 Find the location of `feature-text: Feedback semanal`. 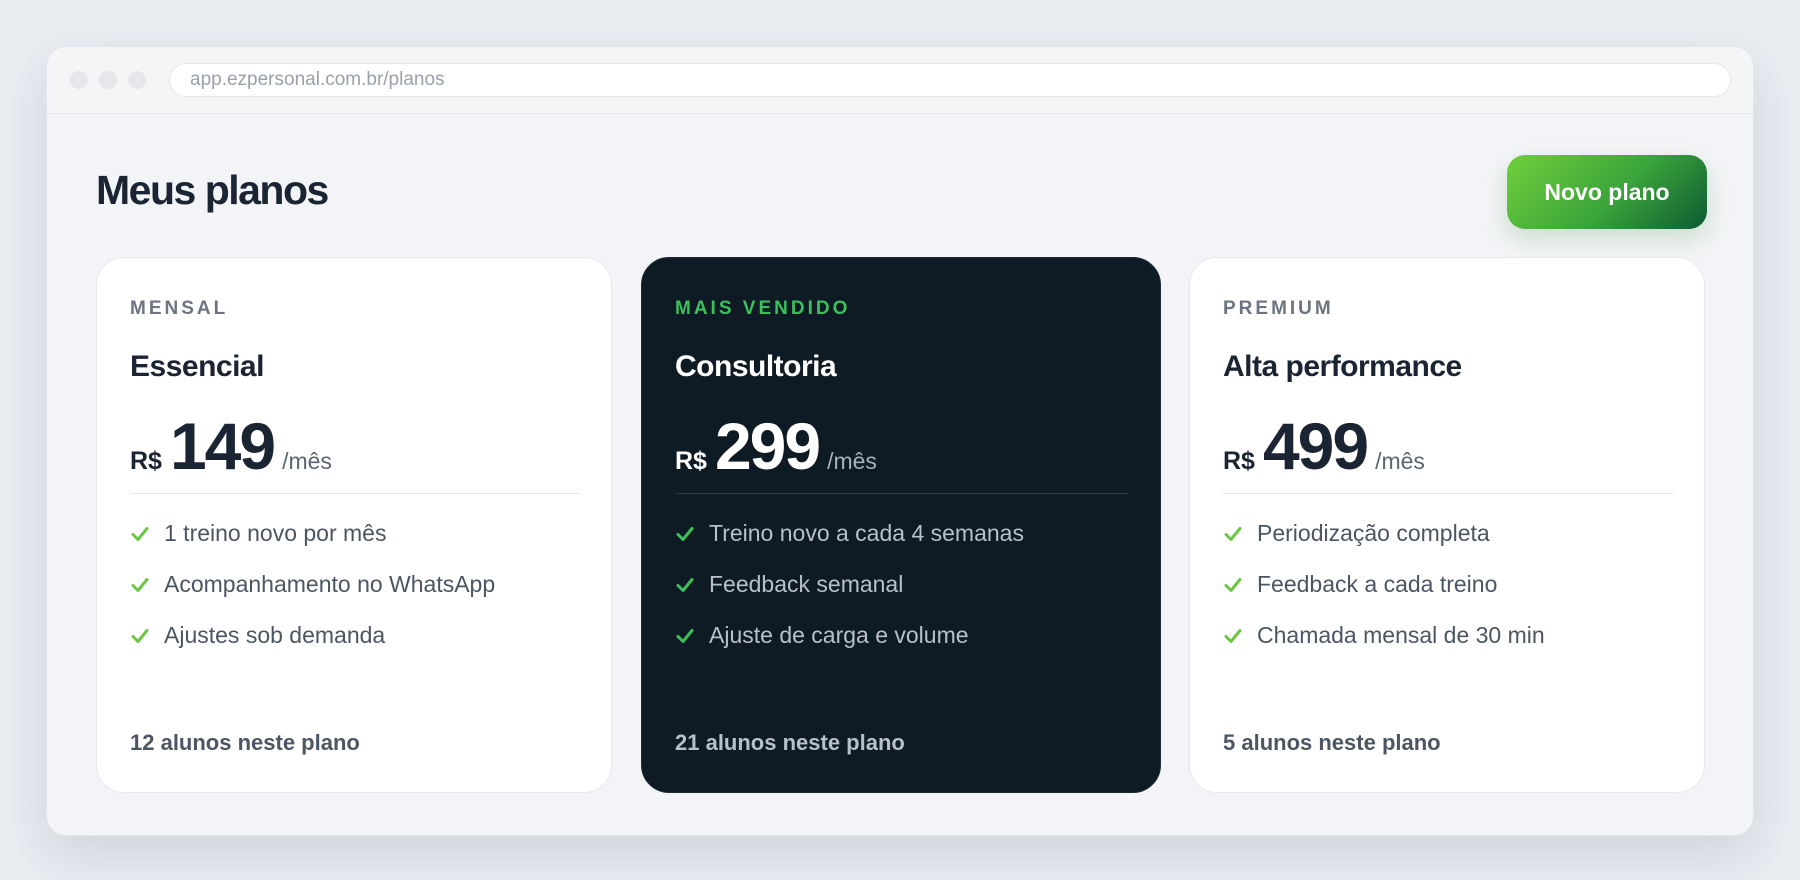

feature-text: Feedback semanal is located at coordinates (806, 584).